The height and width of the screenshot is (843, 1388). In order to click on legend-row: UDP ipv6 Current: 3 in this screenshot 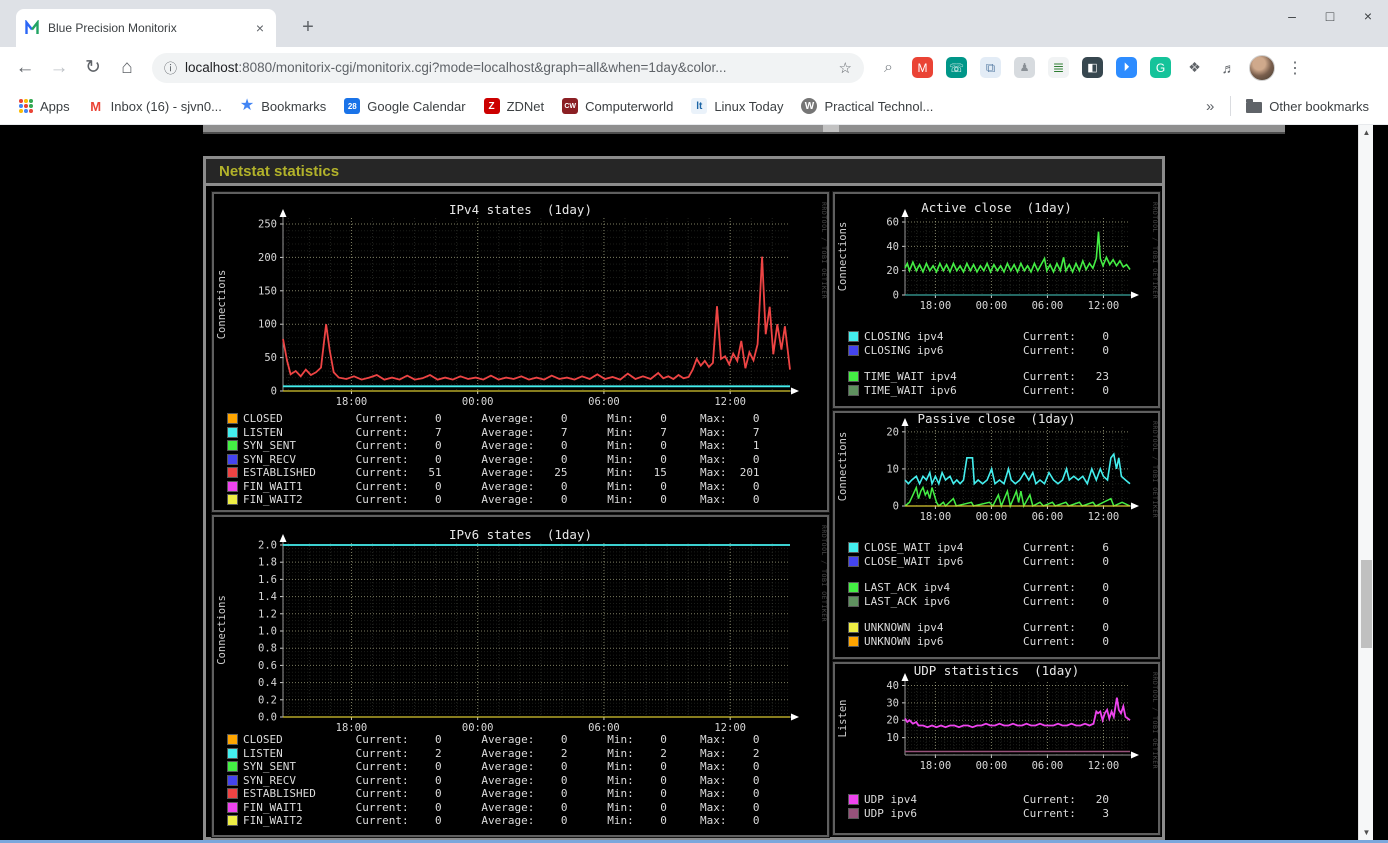, I will do `click(979, 814)`.